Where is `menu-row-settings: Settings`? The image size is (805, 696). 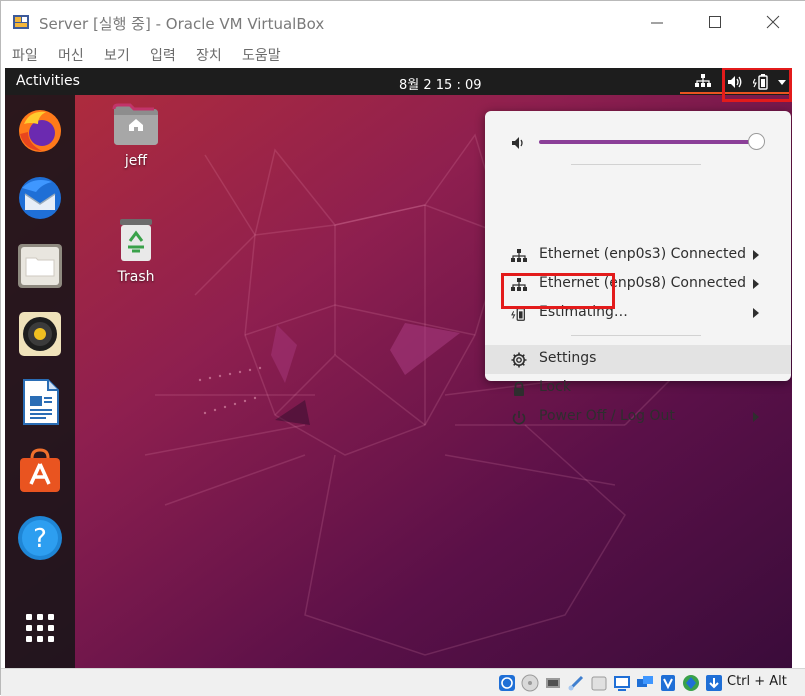
menu-row-settings: Settings is located at coordinates (638, 359).